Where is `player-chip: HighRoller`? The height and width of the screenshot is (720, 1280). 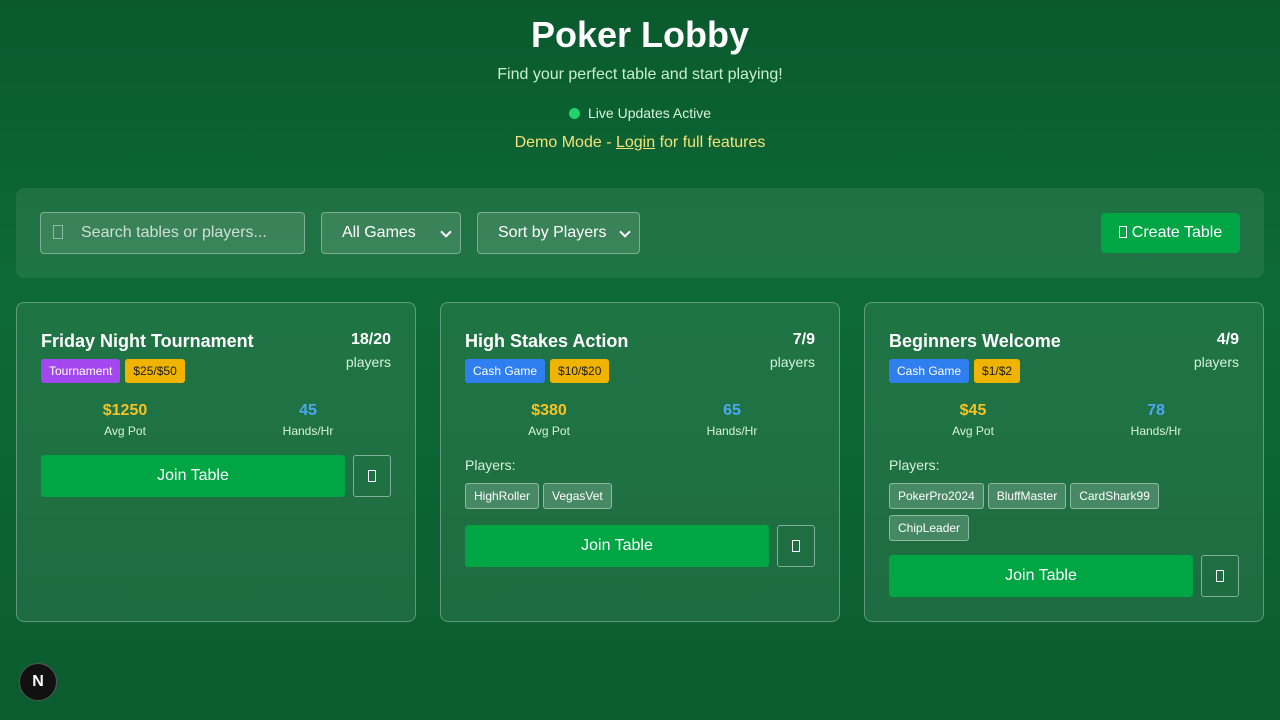
player-chip: HighRoller is located at coordinates (502, 496).